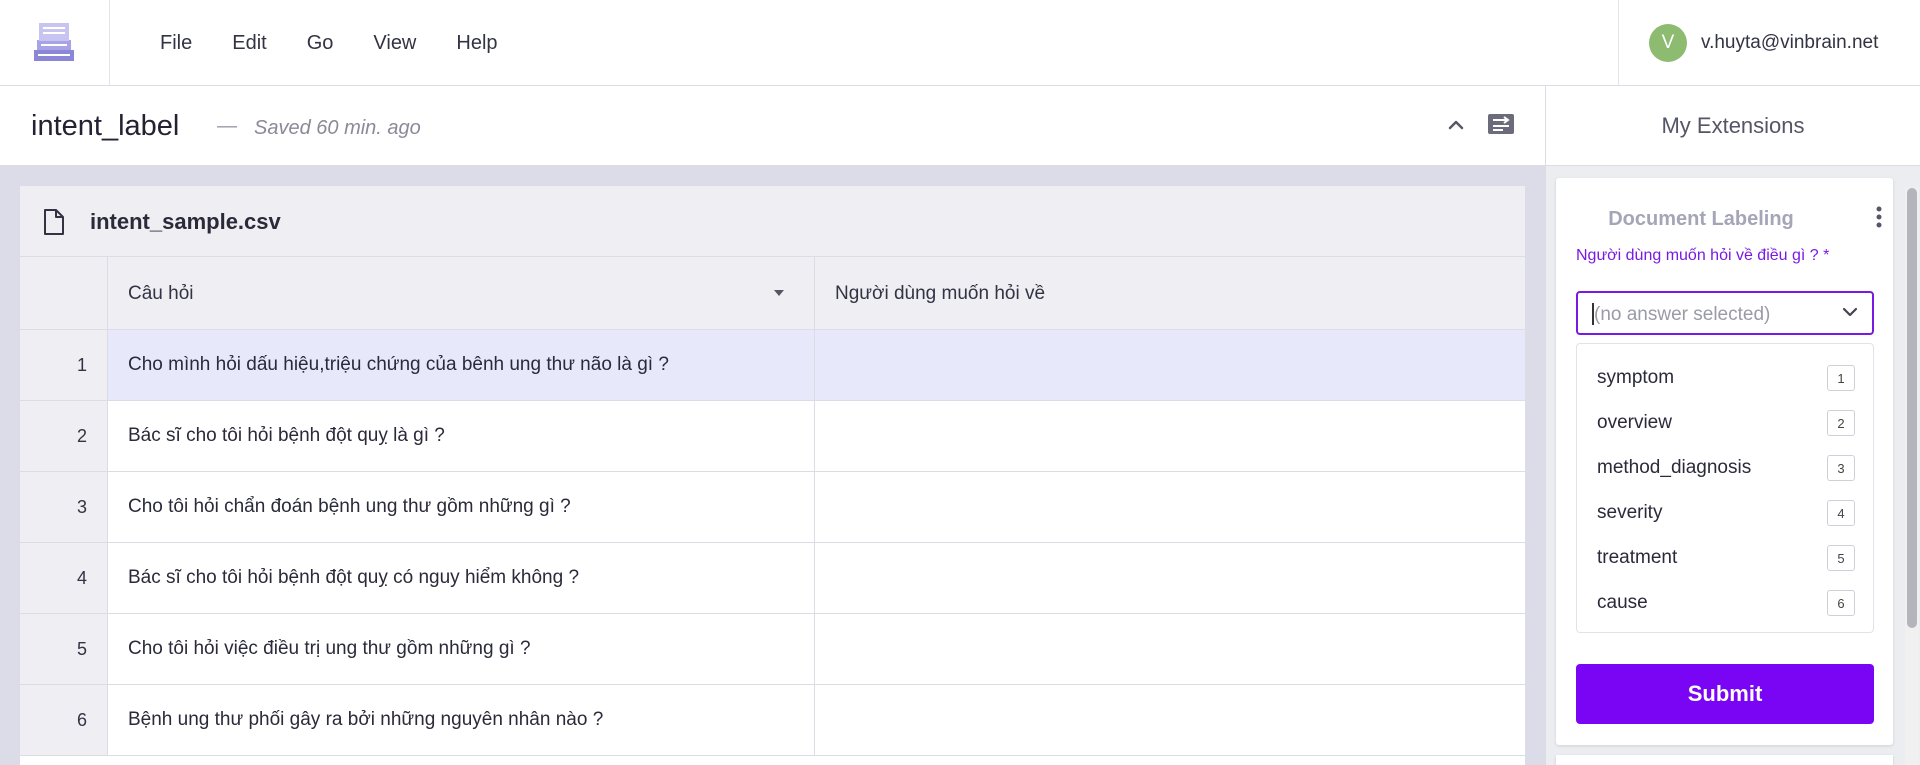  I want to click on extensions-title: My Extensions, so click(1733, 125).